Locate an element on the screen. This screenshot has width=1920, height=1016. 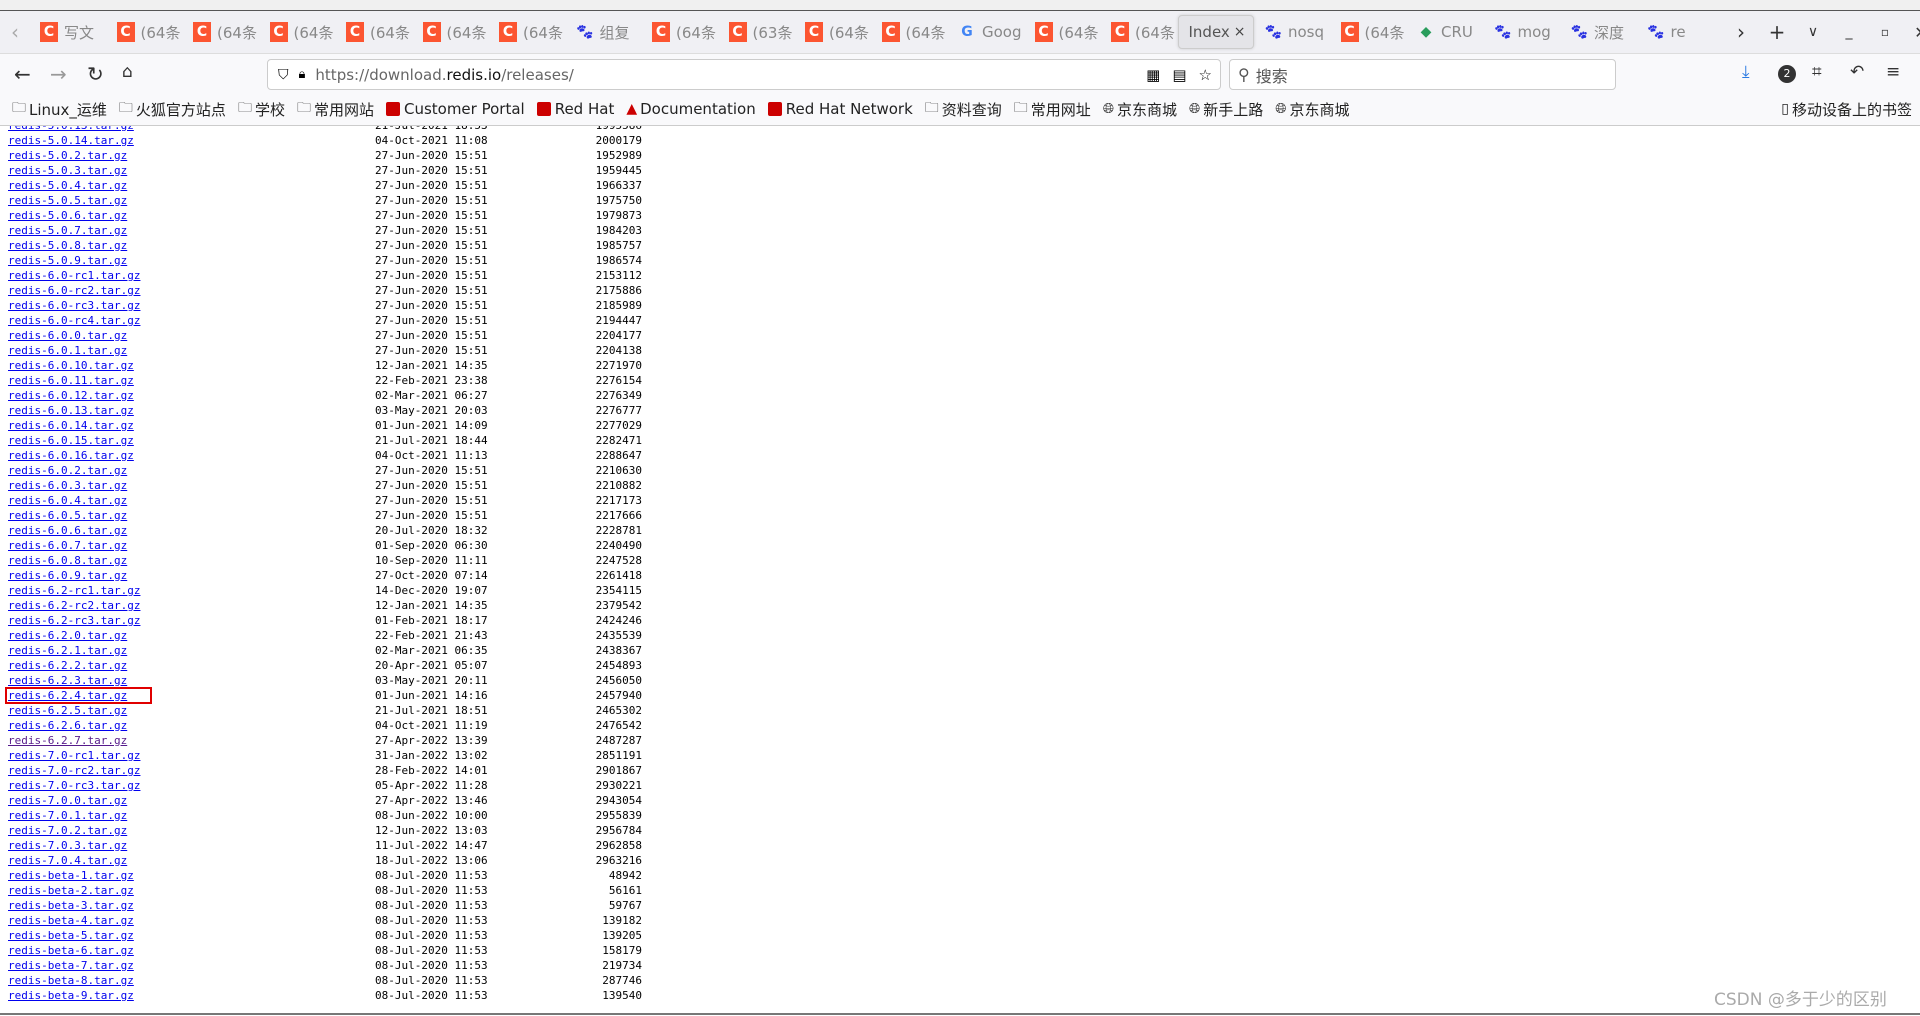
crop-icon: ⌗ is located at coordinates (1817, 72).